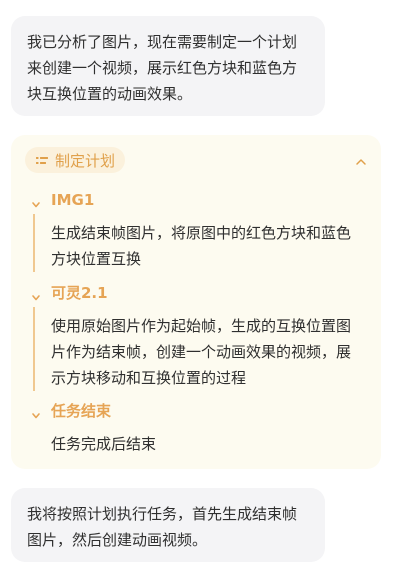 The width and height of the screenshot is (402, 574). What do you see at coordinates (361, 159) in the screenshot?
I see `chevron-up-icon` at bounding box center [361, 159].